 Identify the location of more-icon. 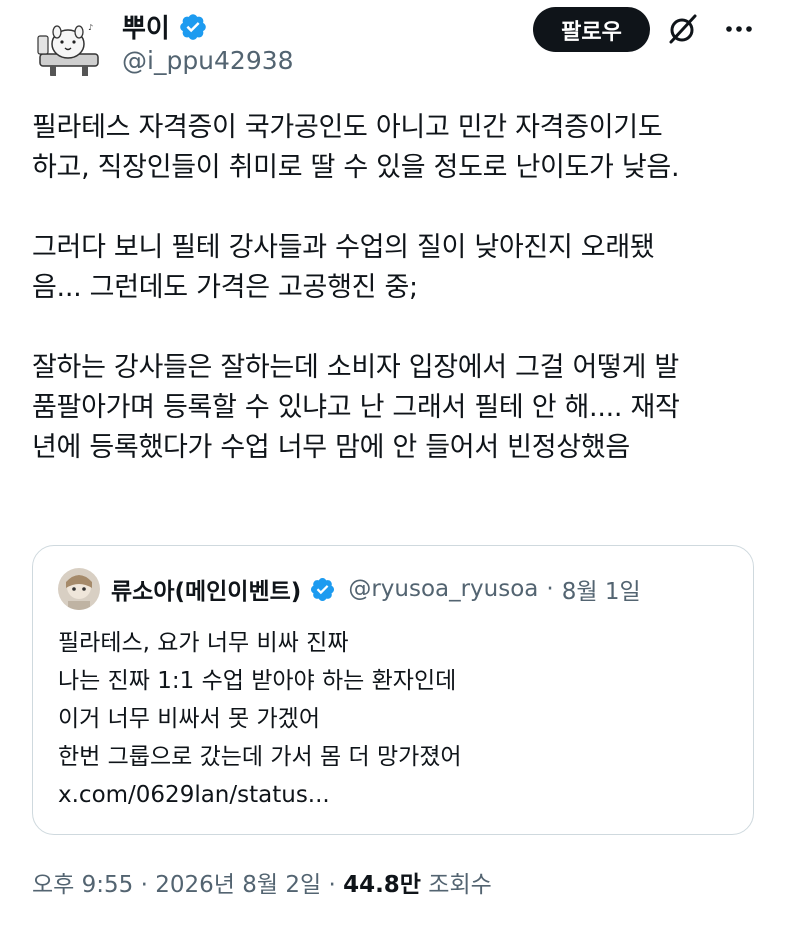
(739, 29).